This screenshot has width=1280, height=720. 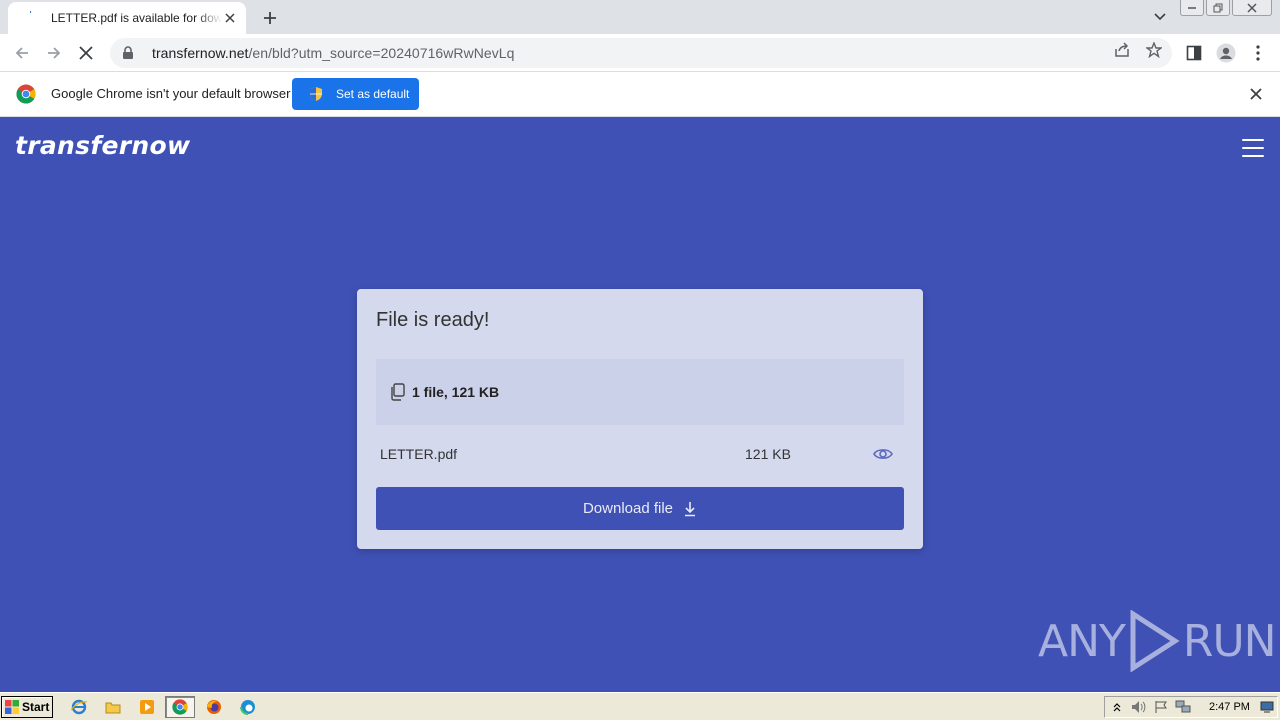 I want to click on set-as-default-button: Set as default, so click(x=355, y=94).